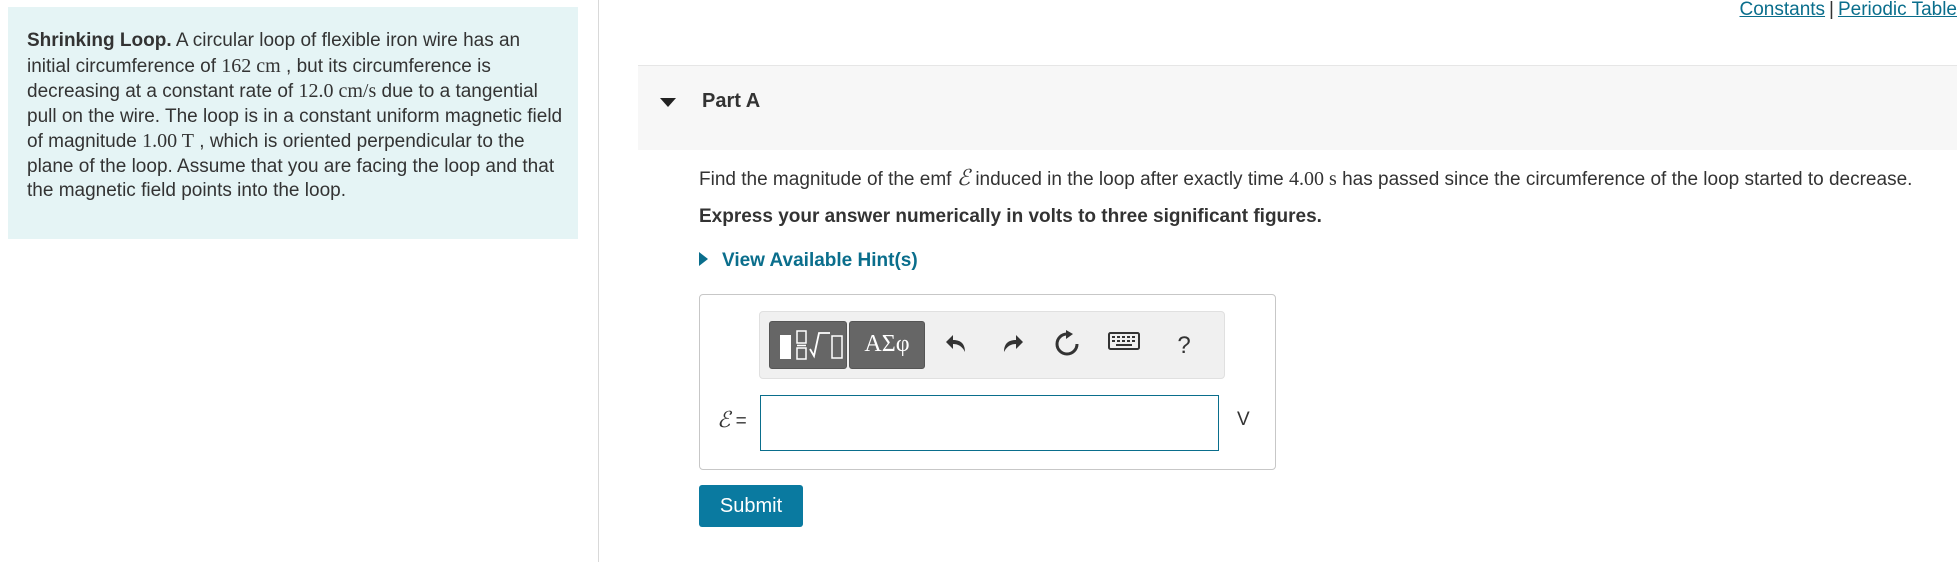 The height and width of the screenshot is (562, 1957). Describe the element at coordinates (887, 345) in the screenshot. I see `symbols-button: ΑΣφ` at that location.